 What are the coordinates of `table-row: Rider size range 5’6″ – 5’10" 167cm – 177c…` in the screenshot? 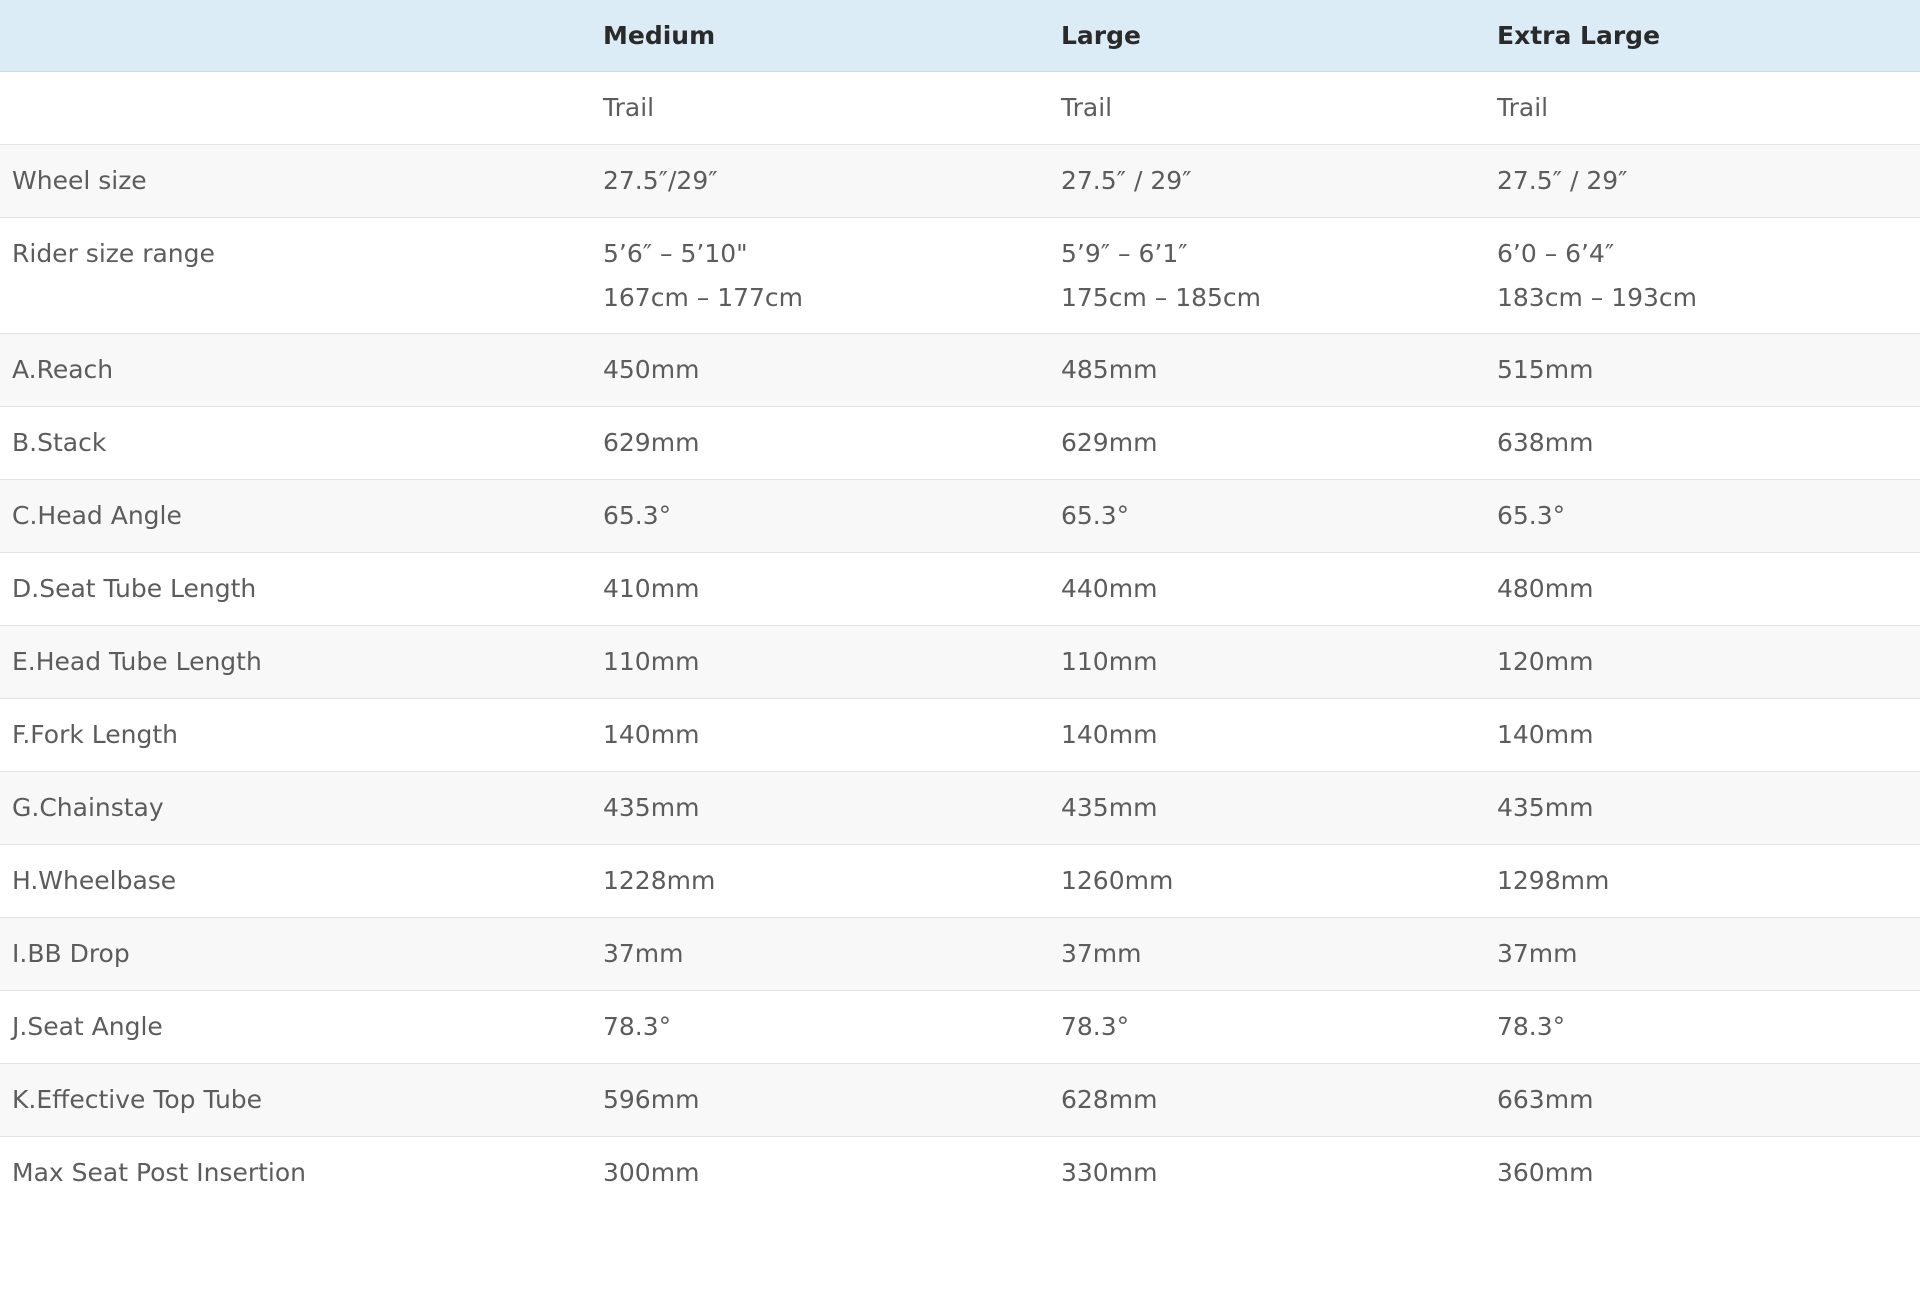 It's located at (960, 275).